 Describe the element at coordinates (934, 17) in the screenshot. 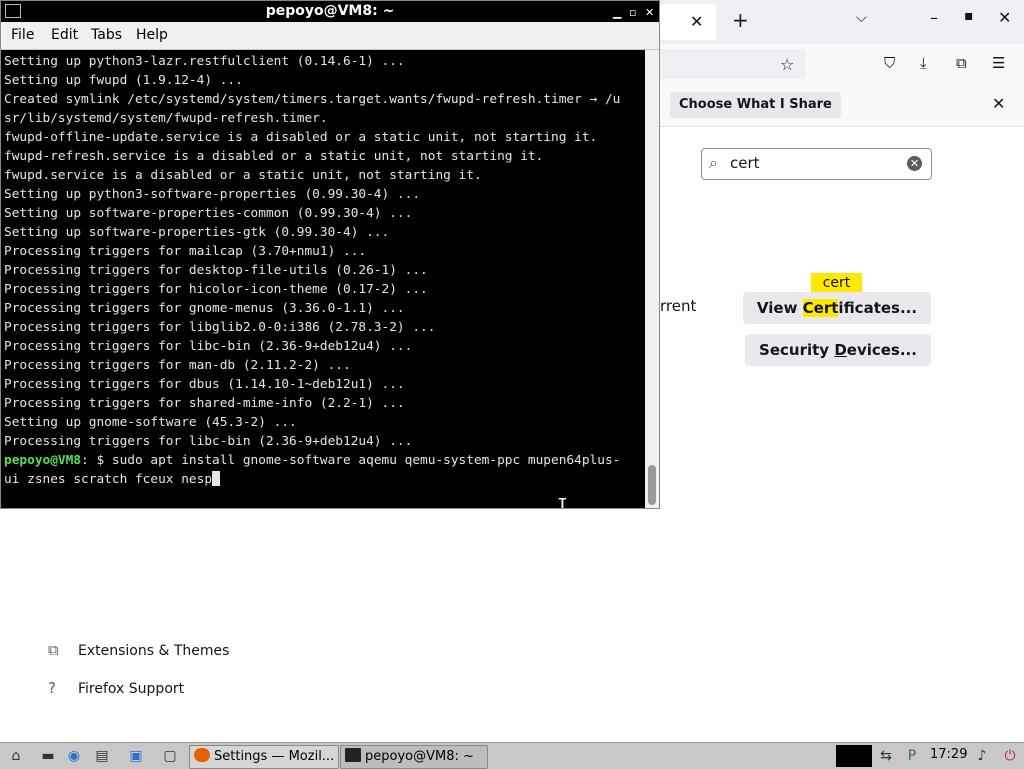

I see `minimize-button: –` at that location.